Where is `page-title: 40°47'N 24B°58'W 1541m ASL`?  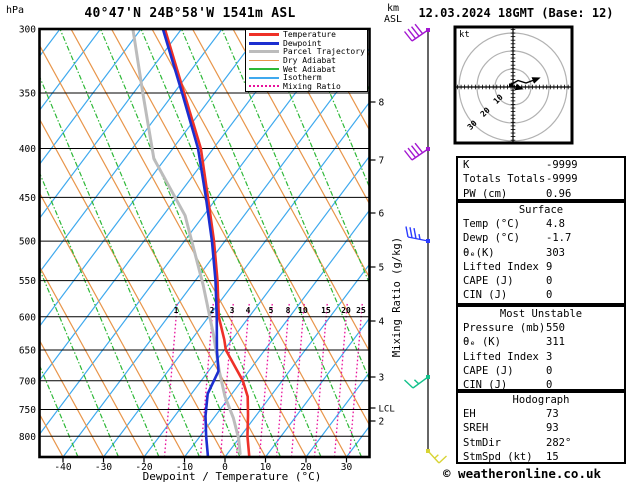
page-title: 40°47'N 24B°58'W 1541m ASL is located at coordinates (190, 13).